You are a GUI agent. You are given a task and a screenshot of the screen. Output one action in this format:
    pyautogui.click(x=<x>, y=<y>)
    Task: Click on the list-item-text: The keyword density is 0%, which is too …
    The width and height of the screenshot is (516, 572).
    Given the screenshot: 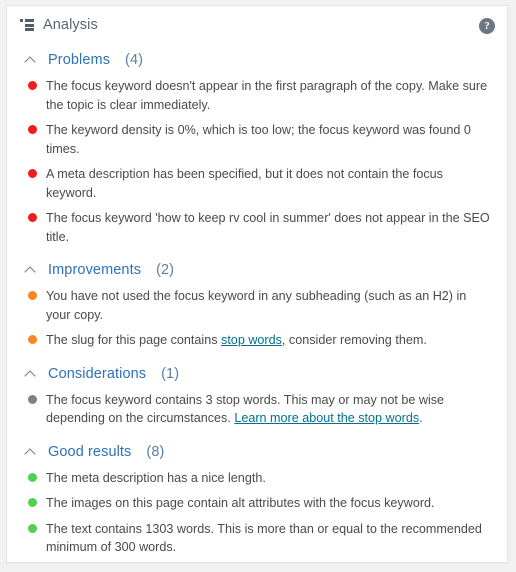 What is the action you would take?
    pyautogui.click(x=258, y=139)
    